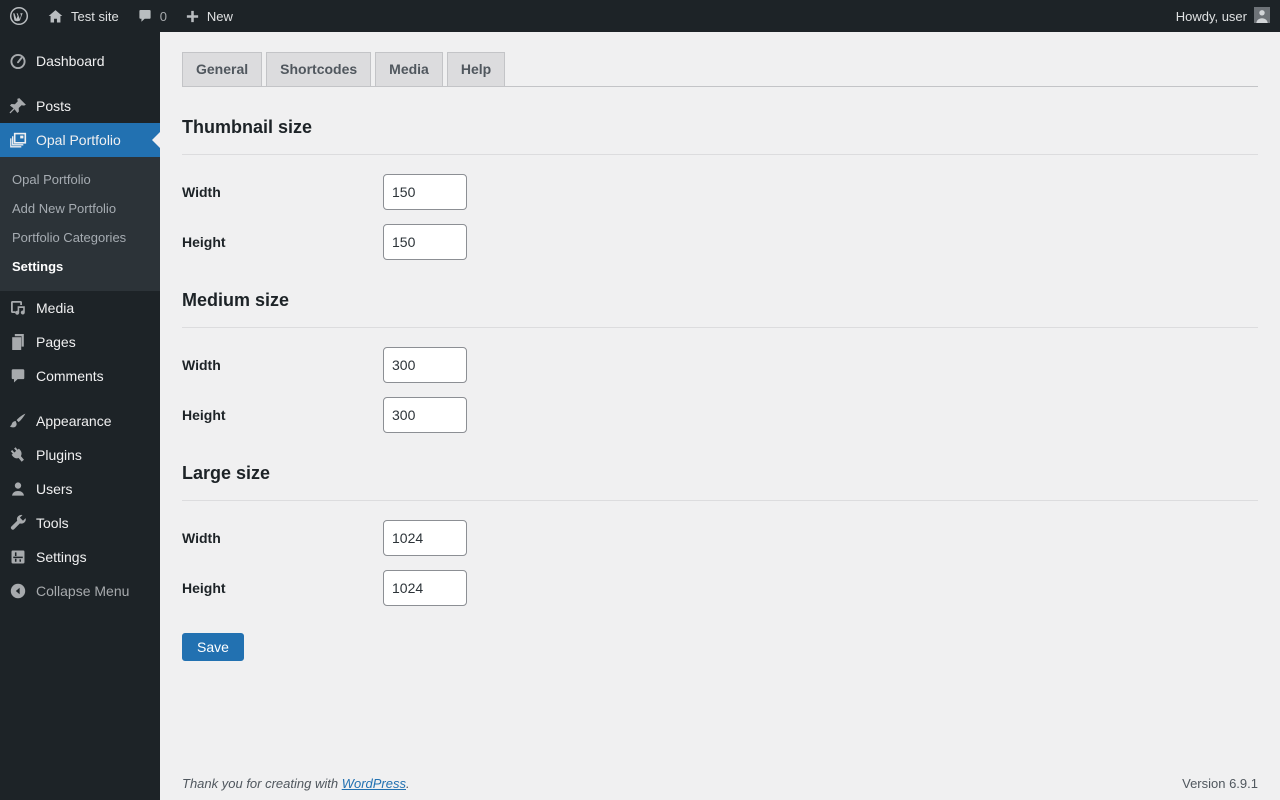 Image resolution: width=1280 pixels, height=800 pixels. What do you see at coordinates (476, 69) in the screenshot?
I see `tab-help: Help` at bounding box center [476, 69].